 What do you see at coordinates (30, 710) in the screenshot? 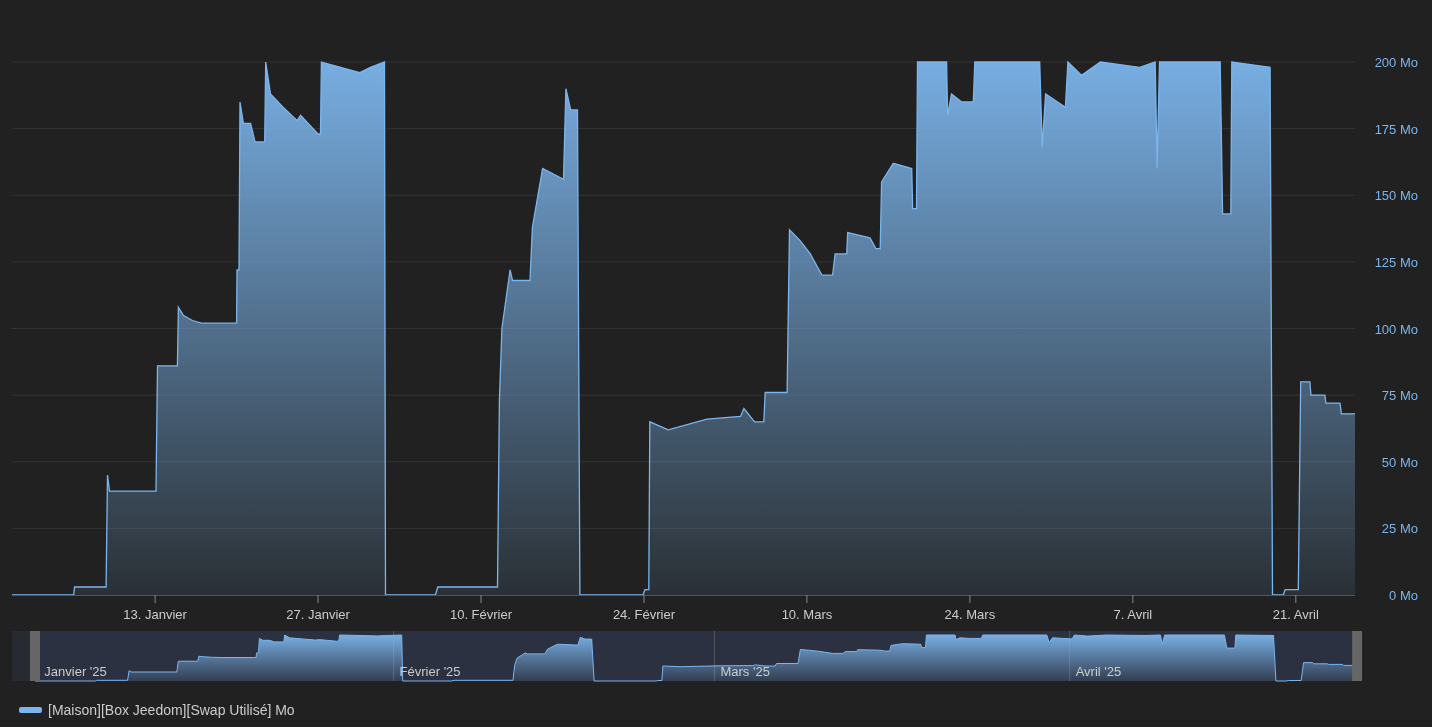
I see `legend-swatch` at bounding box center [30, 710].